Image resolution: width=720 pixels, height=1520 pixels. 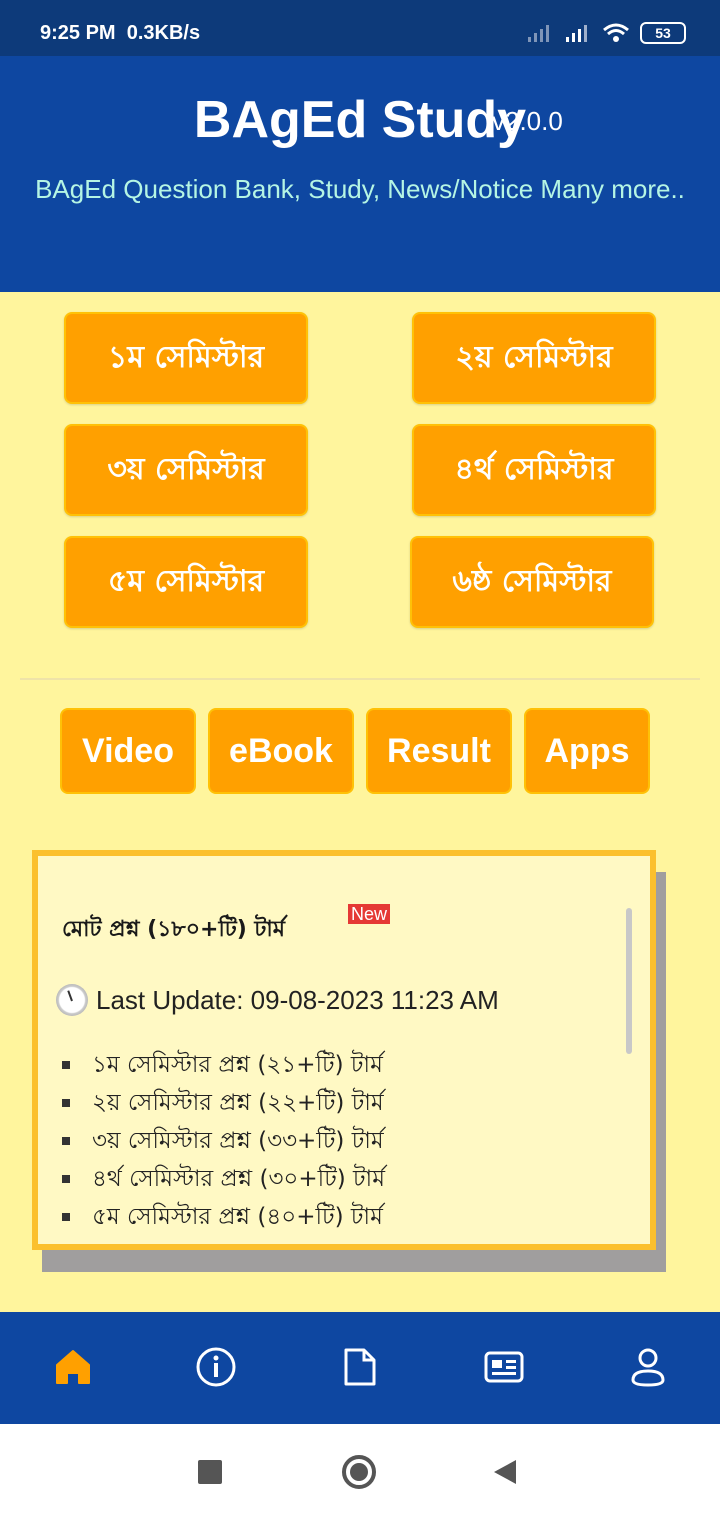 I want to click on nav-profile, so click(x=648, y=1367).